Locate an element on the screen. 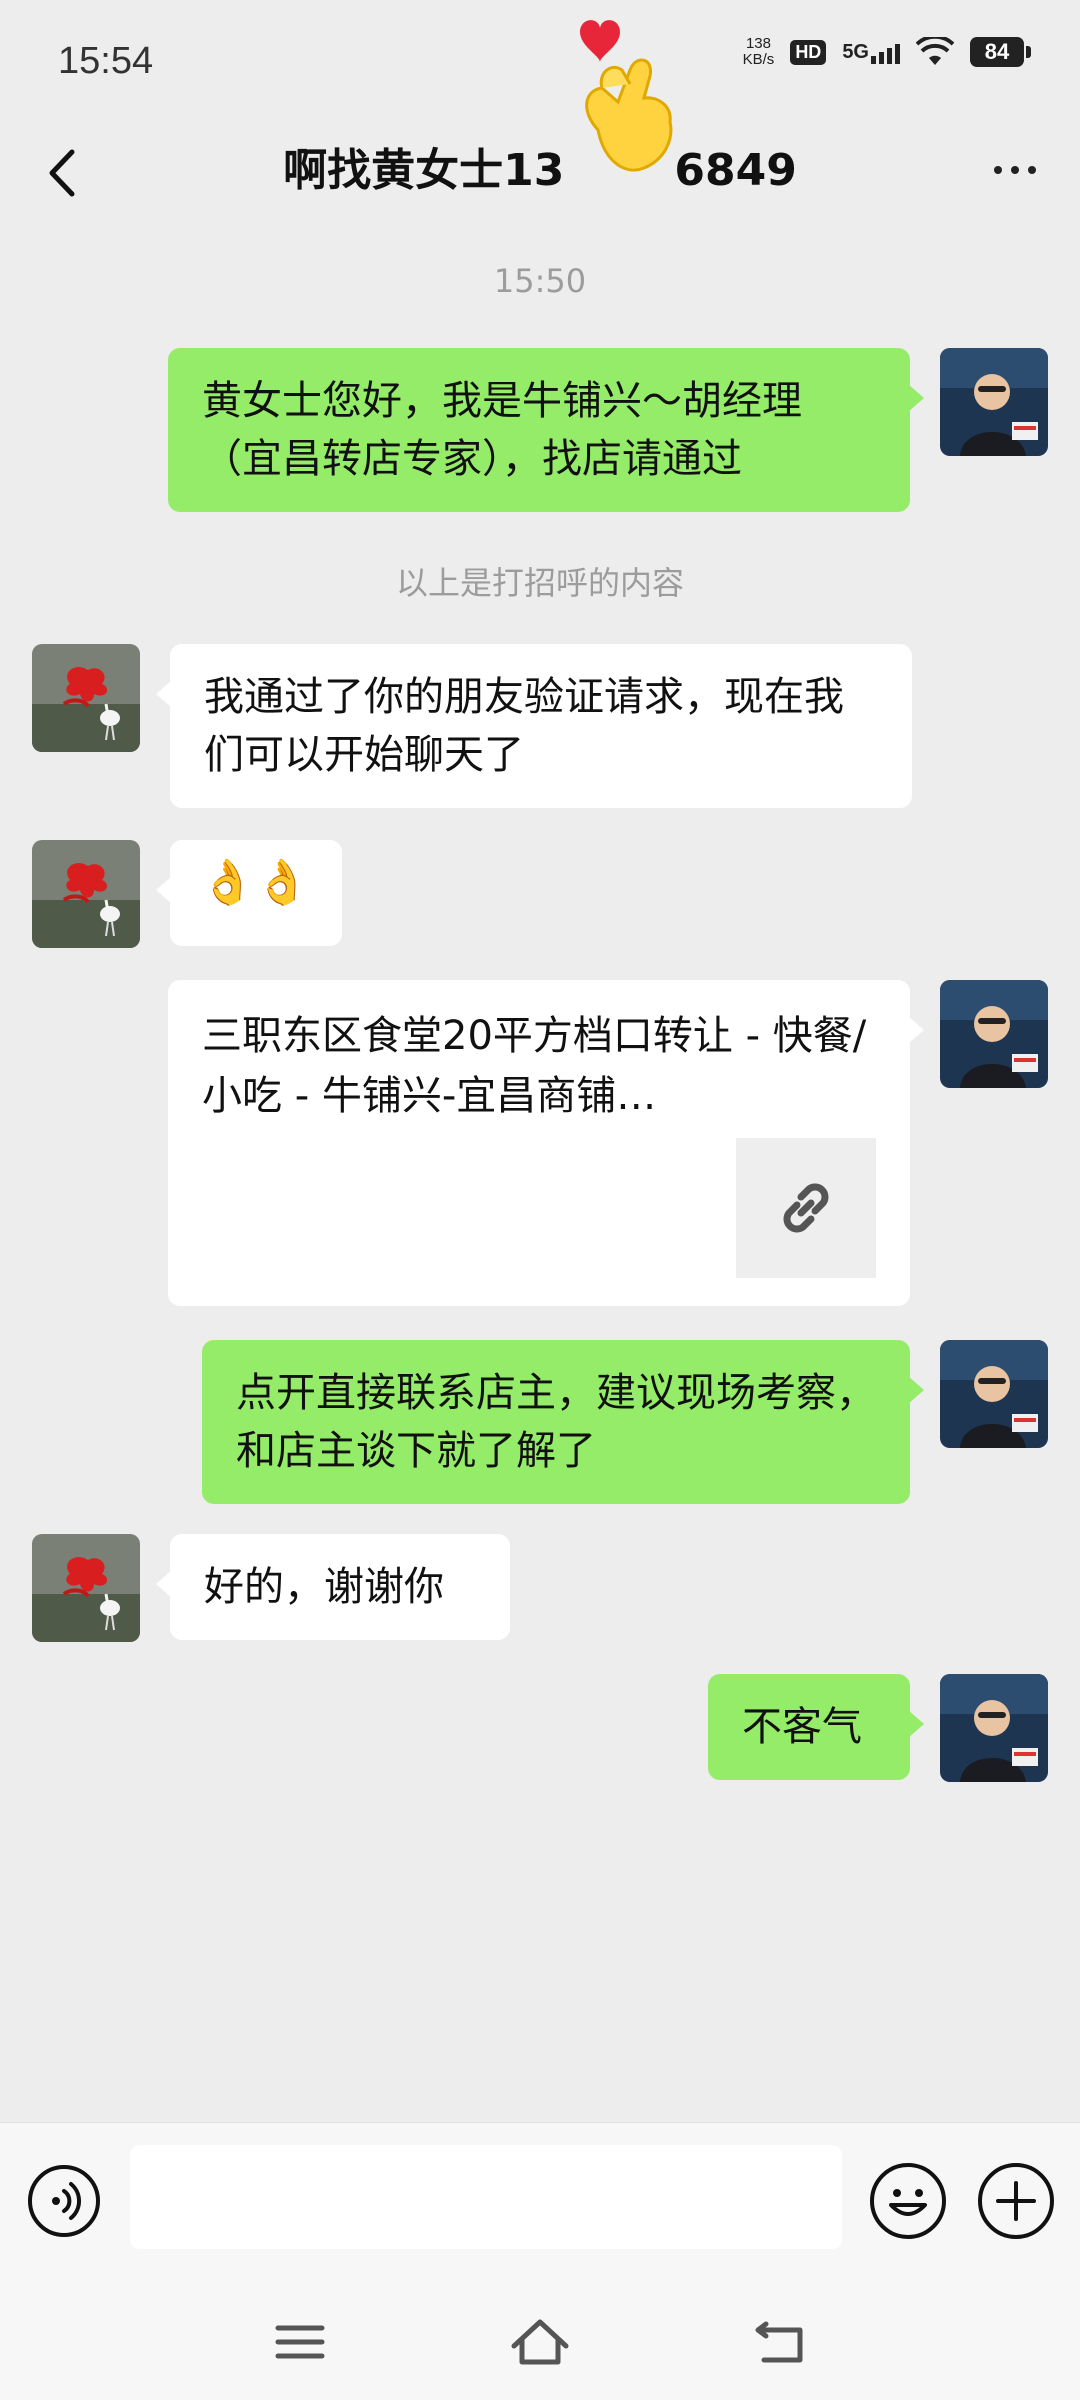  message-bubble-sent: 黄女士您好，我是牛铺兴～胡经理（宜昌转店专家），找店请通过 is located at coordinates (546, 430).